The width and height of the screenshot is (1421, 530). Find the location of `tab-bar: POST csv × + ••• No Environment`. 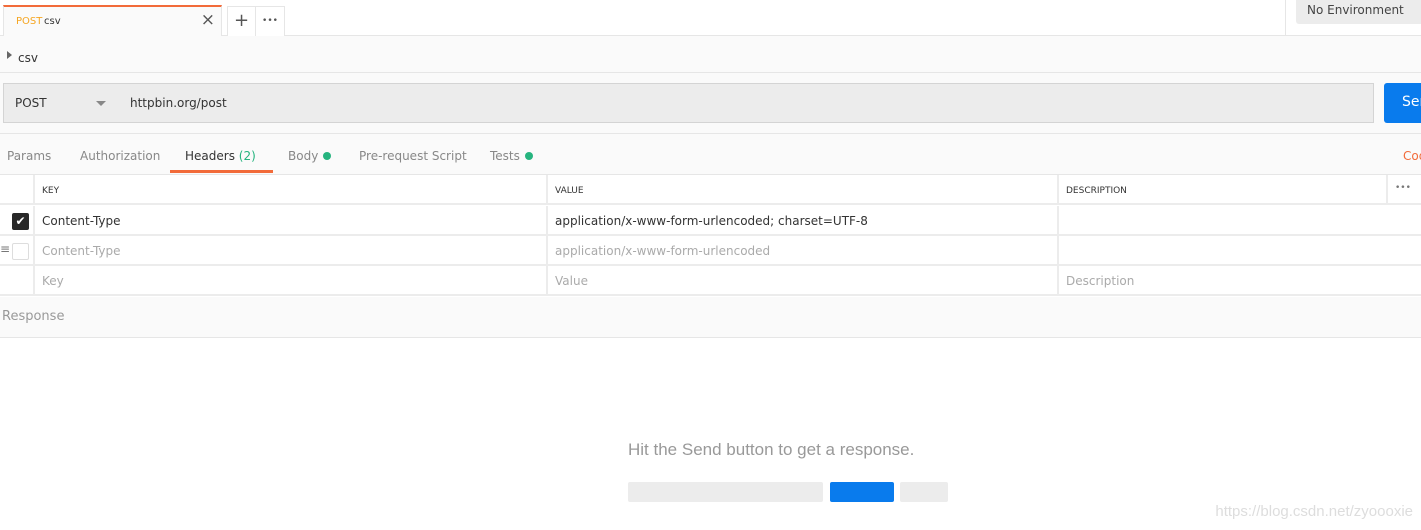

tab-bar: POST csv × + ••• No Environment is located at coordinates (710, 18).